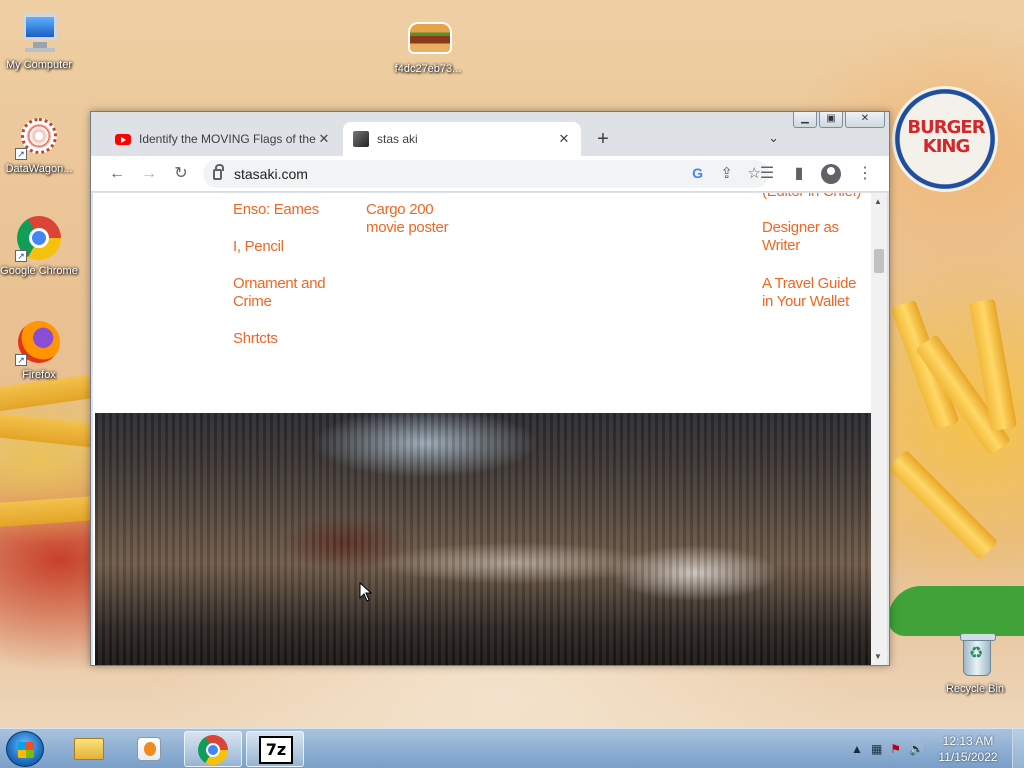 The image size is (1024, 768). Describe the element at coordinates (879, 261) in the screenshot. I see `scroll-thumb` at that location.